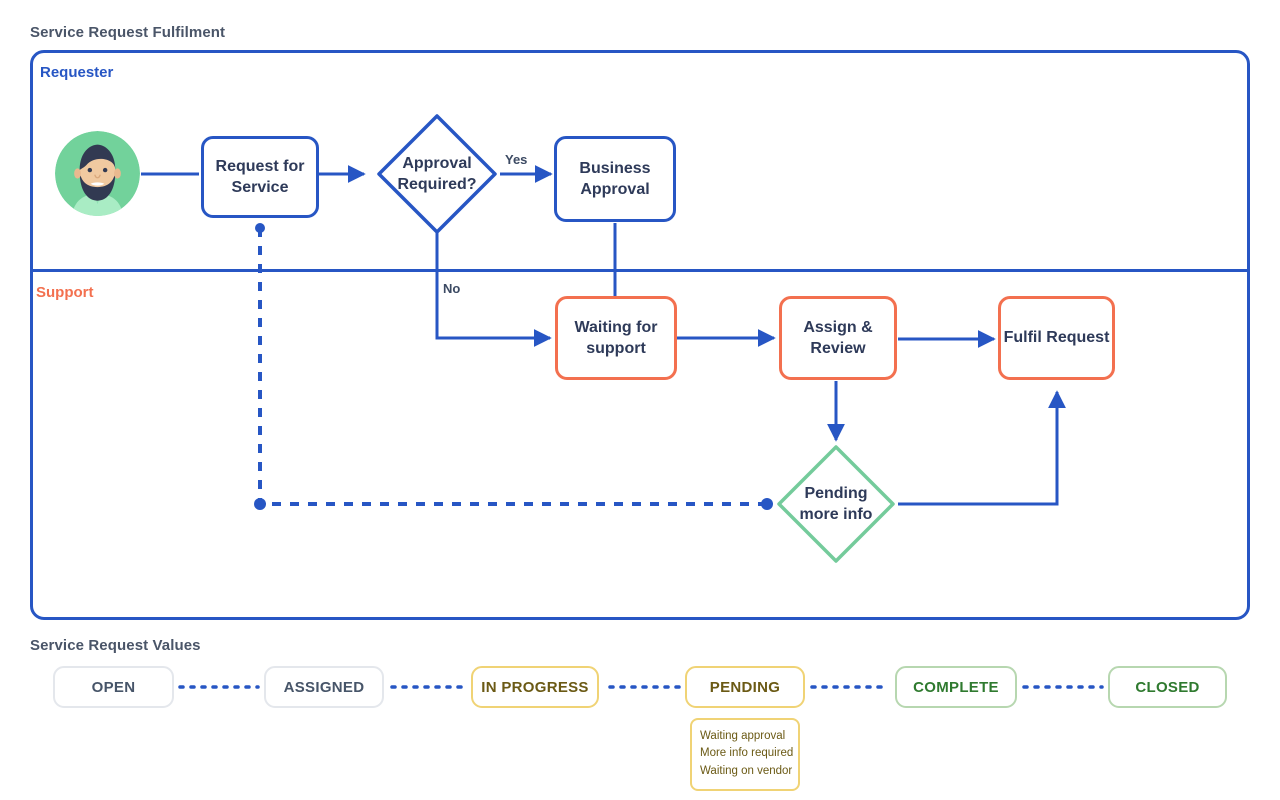 Image resolution: width=1280 pixels, height=800 pixels. I want to click on value-pill-open: OPEN, so click(113, 687).